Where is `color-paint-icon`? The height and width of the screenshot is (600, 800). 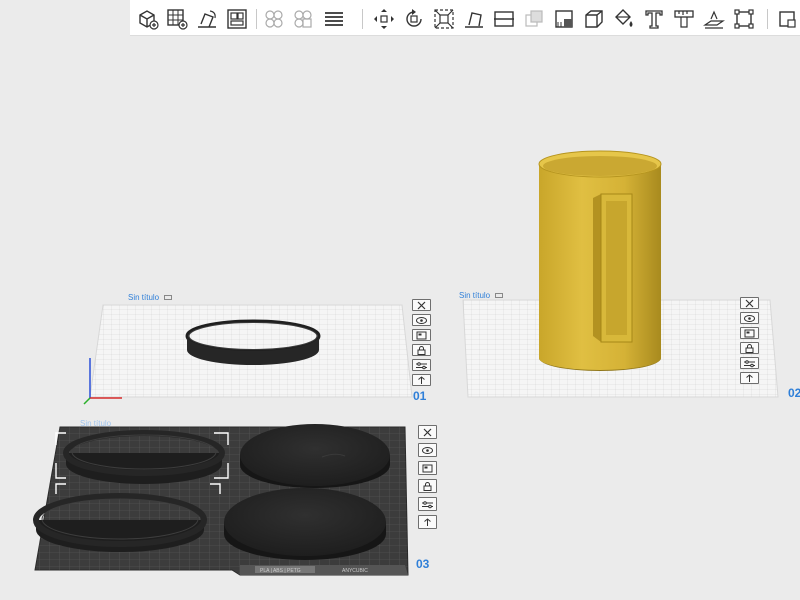
color-paint-icon is located at coordinates (624, 18).